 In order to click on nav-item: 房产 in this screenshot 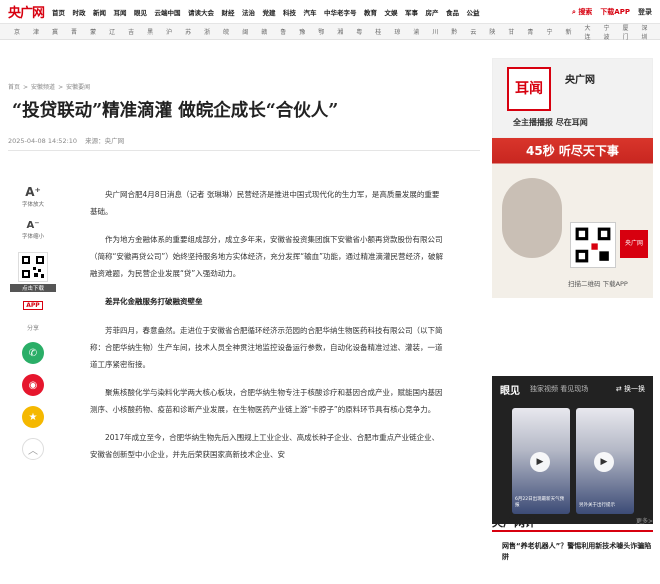, I will do `click(432, 12)`.